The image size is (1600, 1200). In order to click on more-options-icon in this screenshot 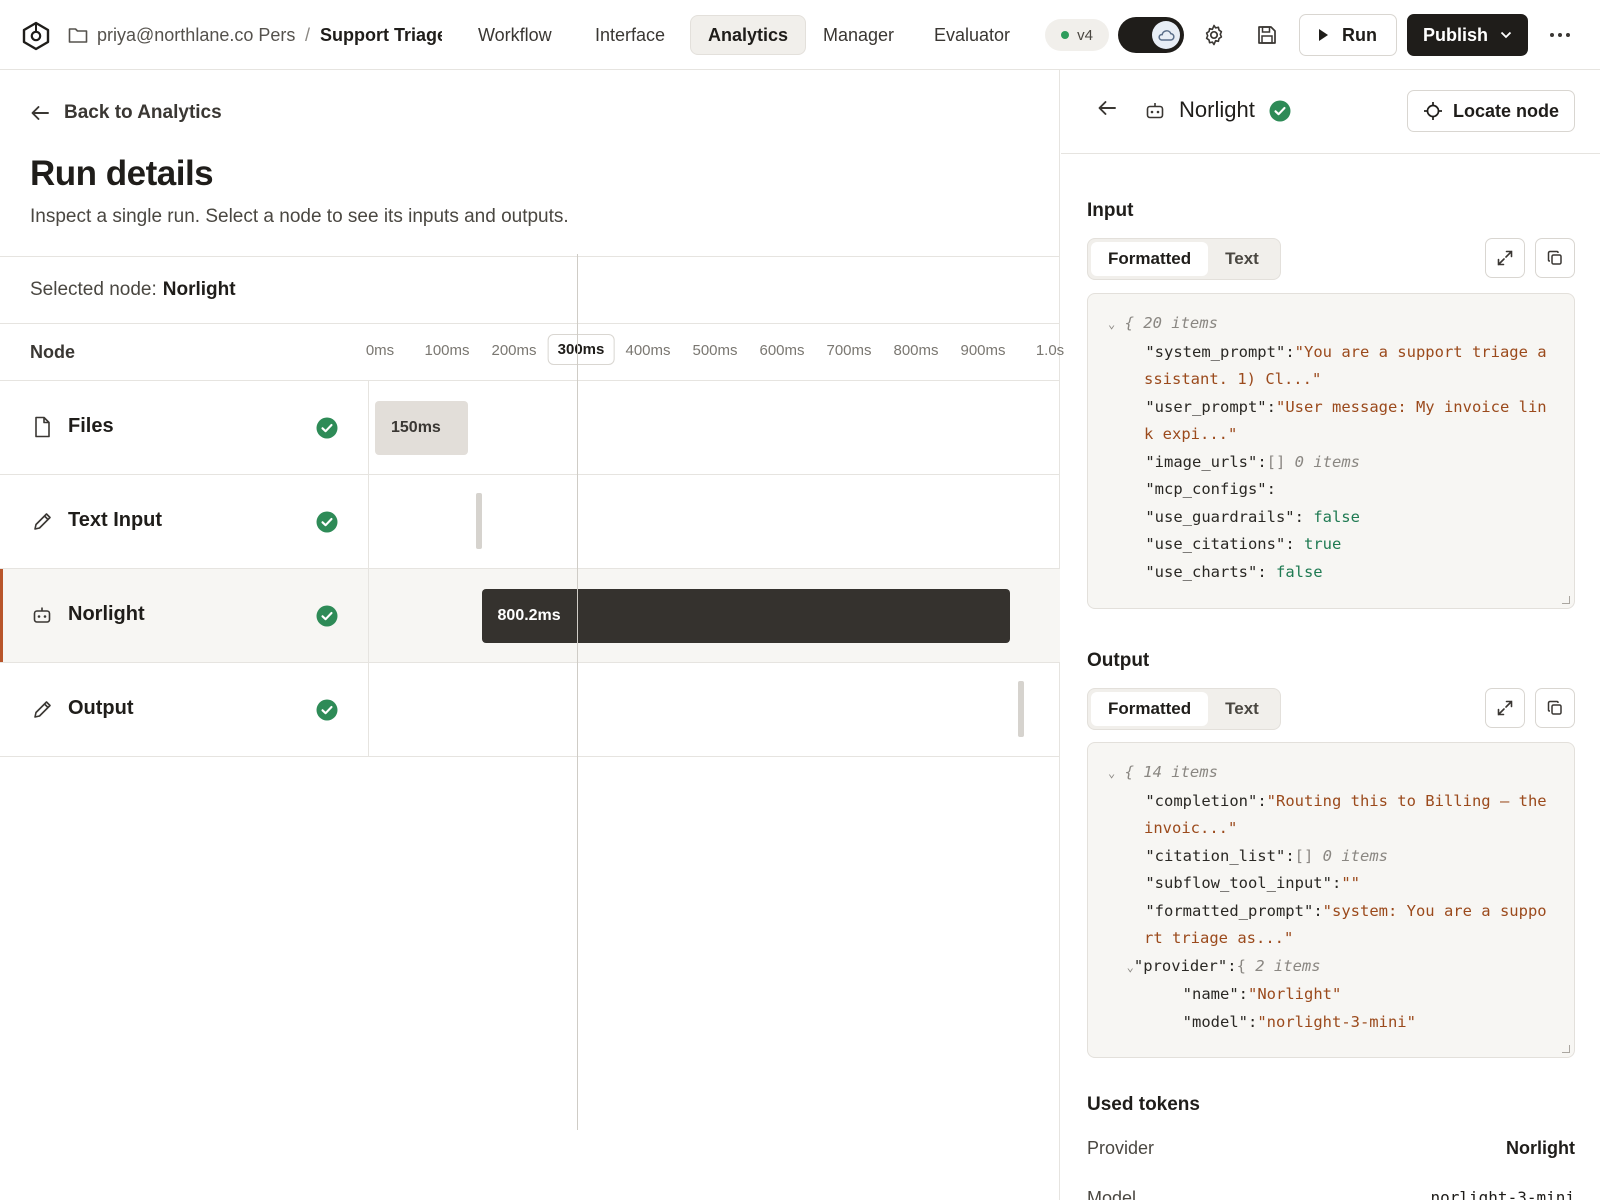, I will do `click(1560, 35)`.